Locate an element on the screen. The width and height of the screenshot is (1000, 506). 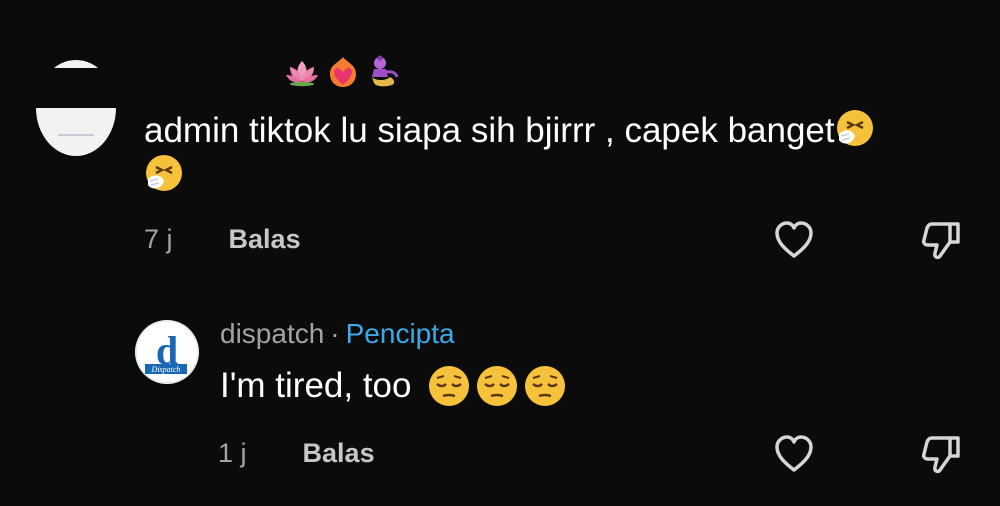
lotus-emoji is located at coordinates (302, 74).